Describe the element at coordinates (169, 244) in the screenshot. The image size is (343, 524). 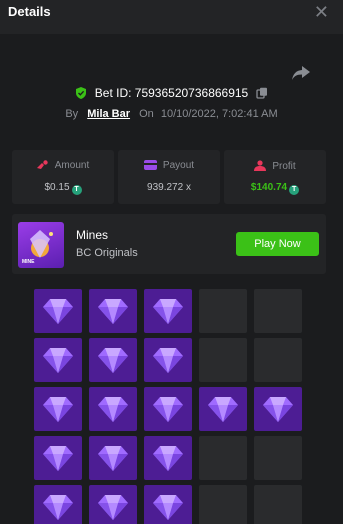
I see `game-card: MINE Mines BC Originals Play Now` at that location.